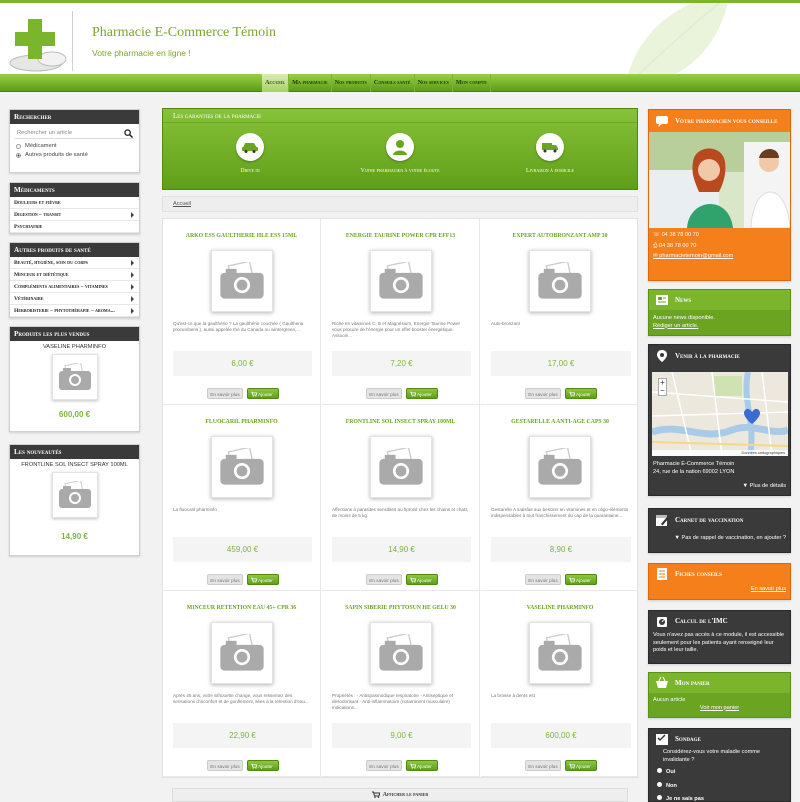 The height and width of the screenshot is (802, 800). What do you see at coordinates (241, 608) in the screenshot?
I see `product-name: MINCEUR RETENTION EAU 45+ CPR 36` at bounding box center [241, 608].